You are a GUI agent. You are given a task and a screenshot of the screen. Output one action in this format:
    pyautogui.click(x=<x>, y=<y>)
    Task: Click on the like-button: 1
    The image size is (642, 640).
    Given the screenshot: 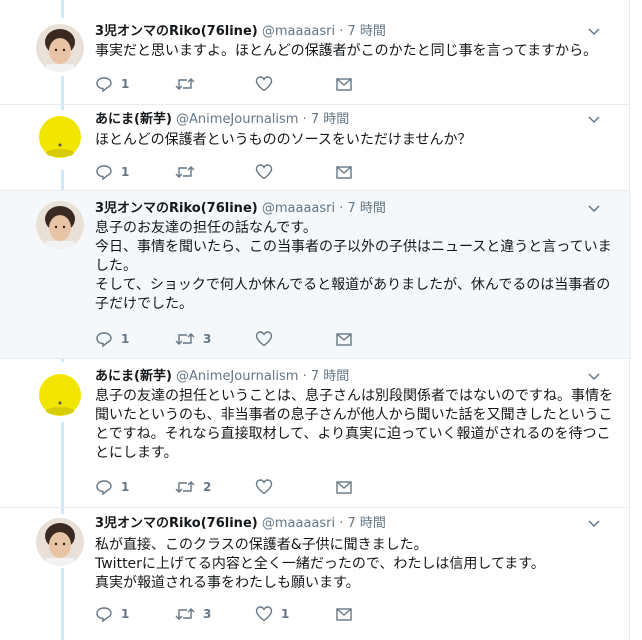 What is the action you would take?
    pyautogui.click(x=272, y=614)
    